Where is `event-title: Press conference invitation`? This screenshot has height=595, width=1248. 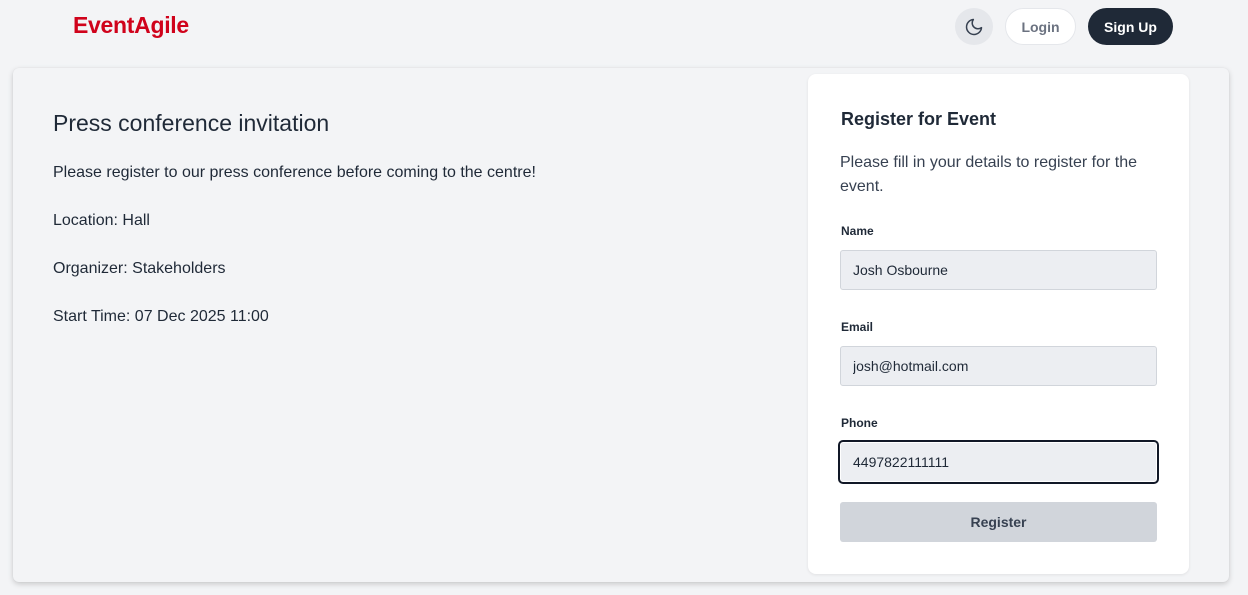
event-title: Press conference invitation is located at coordinates (191, 123).